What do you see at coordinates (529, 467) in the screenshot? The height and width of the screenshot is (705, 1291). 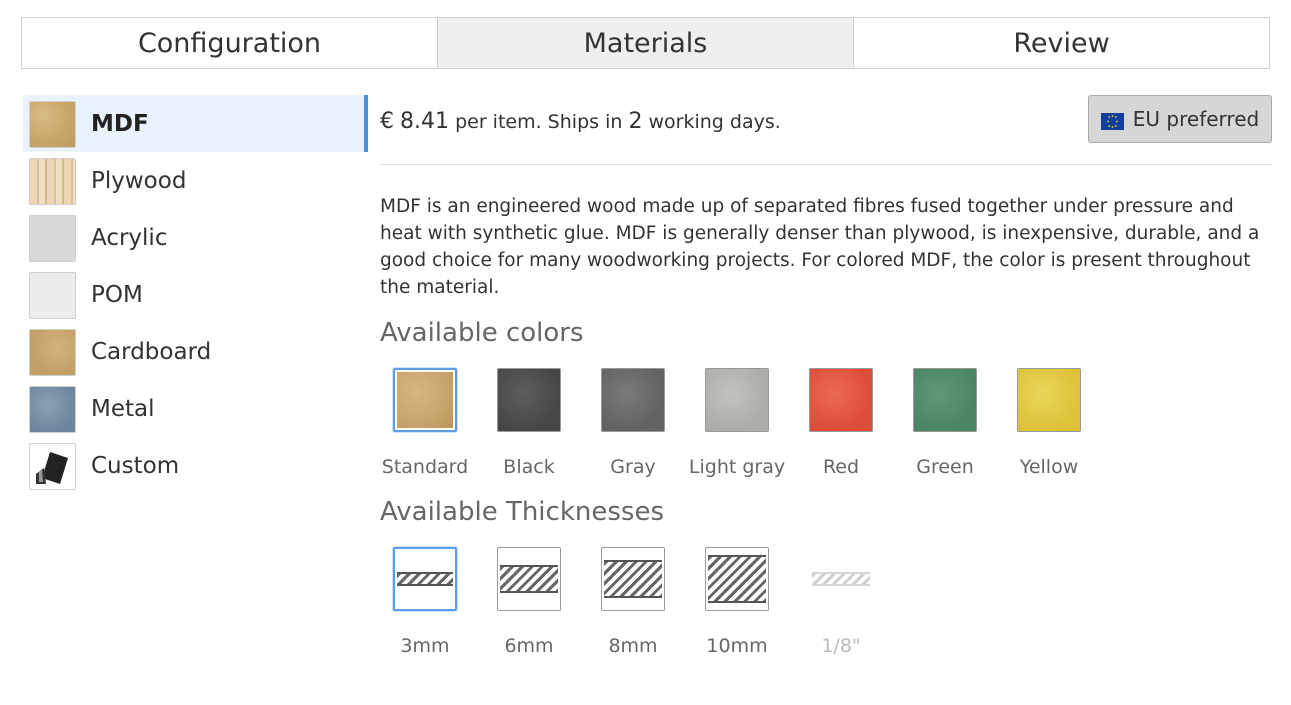 I see `color-label: Black` at bounding box center [529, 467].